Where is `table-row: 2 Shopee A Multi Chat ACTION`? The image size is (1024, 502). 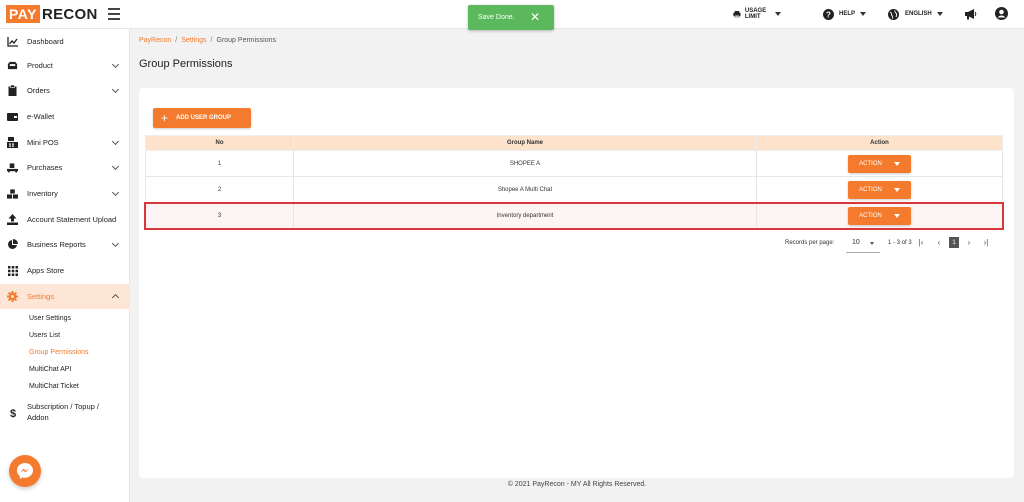 table-row: 2 Shopee A Multi Chat ACTION is located at coordinates (574, 189).